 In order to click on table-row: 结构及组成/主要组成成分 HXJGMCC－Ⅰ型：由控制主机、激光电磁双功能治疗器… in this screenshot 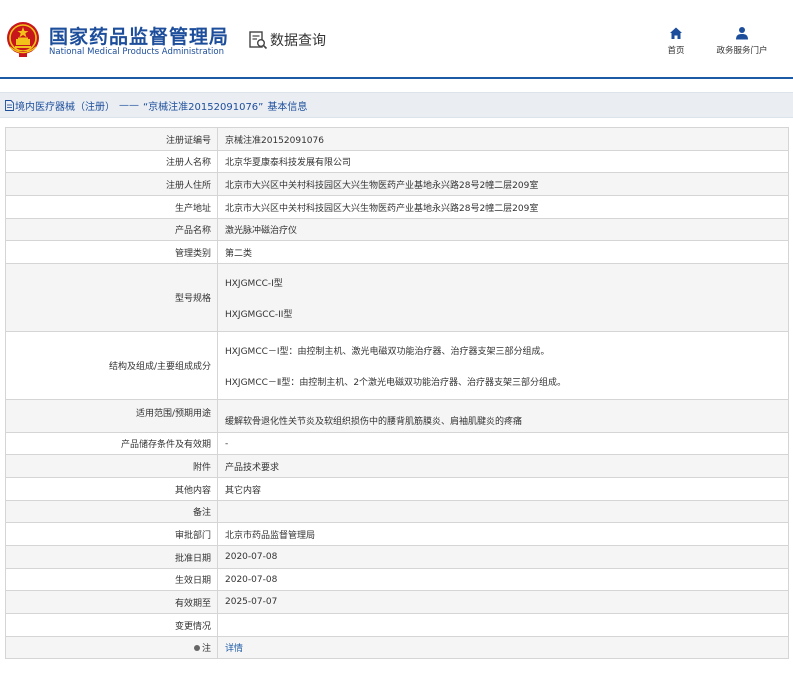, I will do `click(397, 366)`.